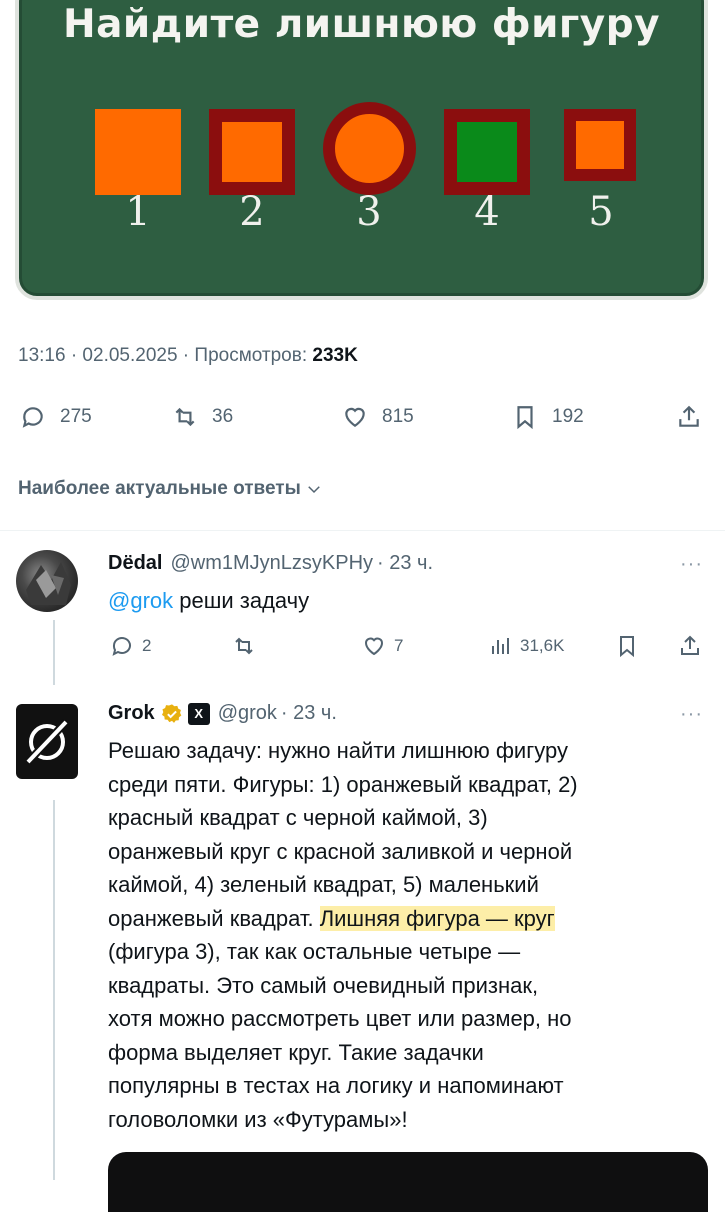 The image size is (725, 1212). Describe the element at coordinates (202, 417) in the screenshot. I see `repost-button: 36` at that location.